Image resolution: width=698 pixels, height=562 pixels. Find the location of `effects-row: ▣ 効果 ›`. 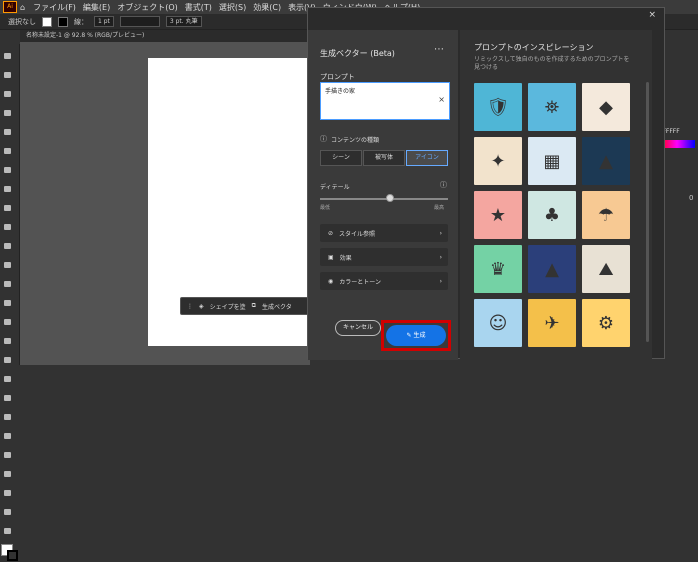

effects-row: ▣ 効果 › is located at coordinates (384, 257).